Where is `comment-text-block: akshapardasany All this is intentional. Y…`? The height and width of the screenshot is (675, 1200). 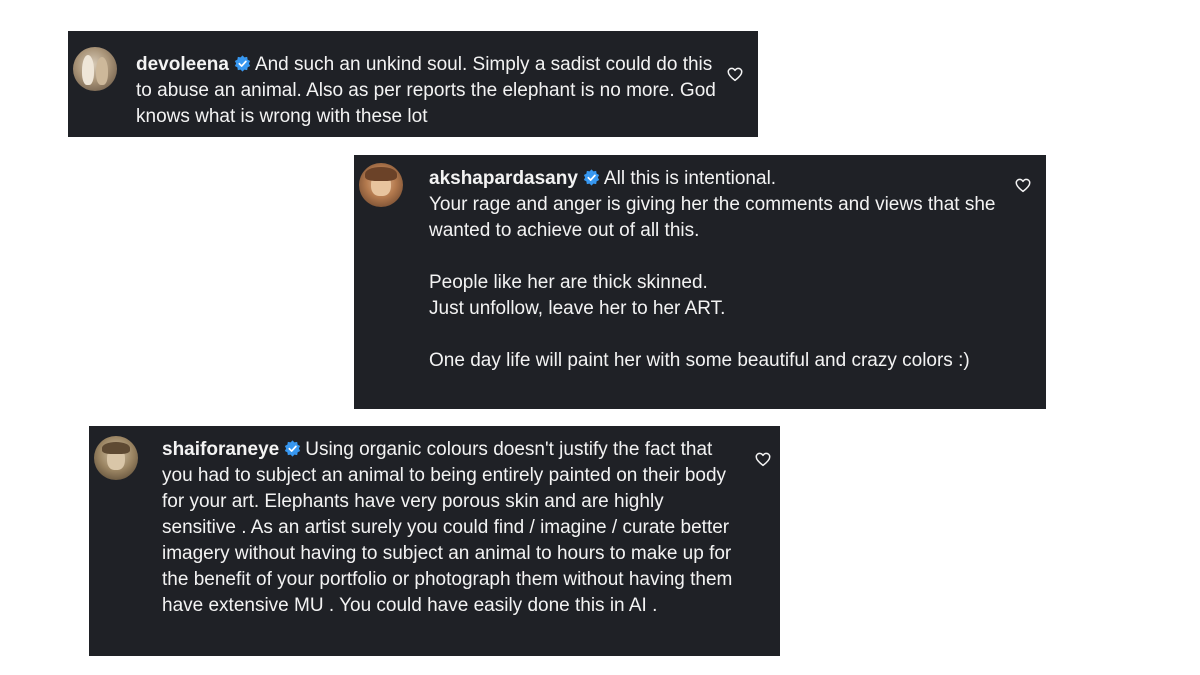 comment-text-block: akshapardasany All this is intentional. Y… is located at coordinates (716, 270).